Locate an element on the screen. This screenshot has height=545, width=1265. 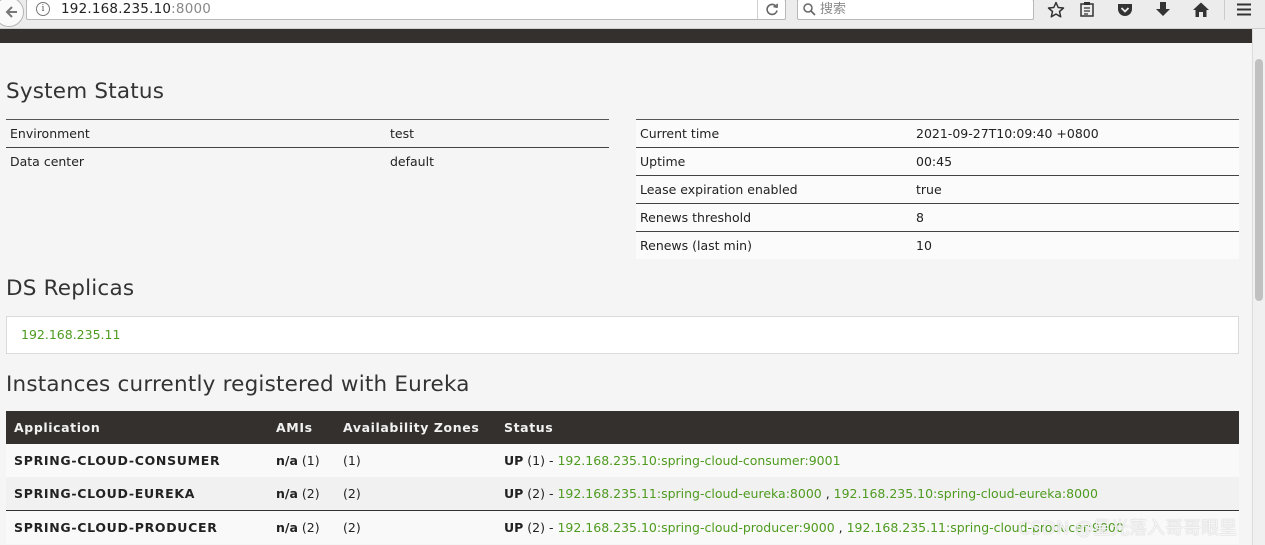
amis-cell: n/a (1) is located at coordinates (301, 460).